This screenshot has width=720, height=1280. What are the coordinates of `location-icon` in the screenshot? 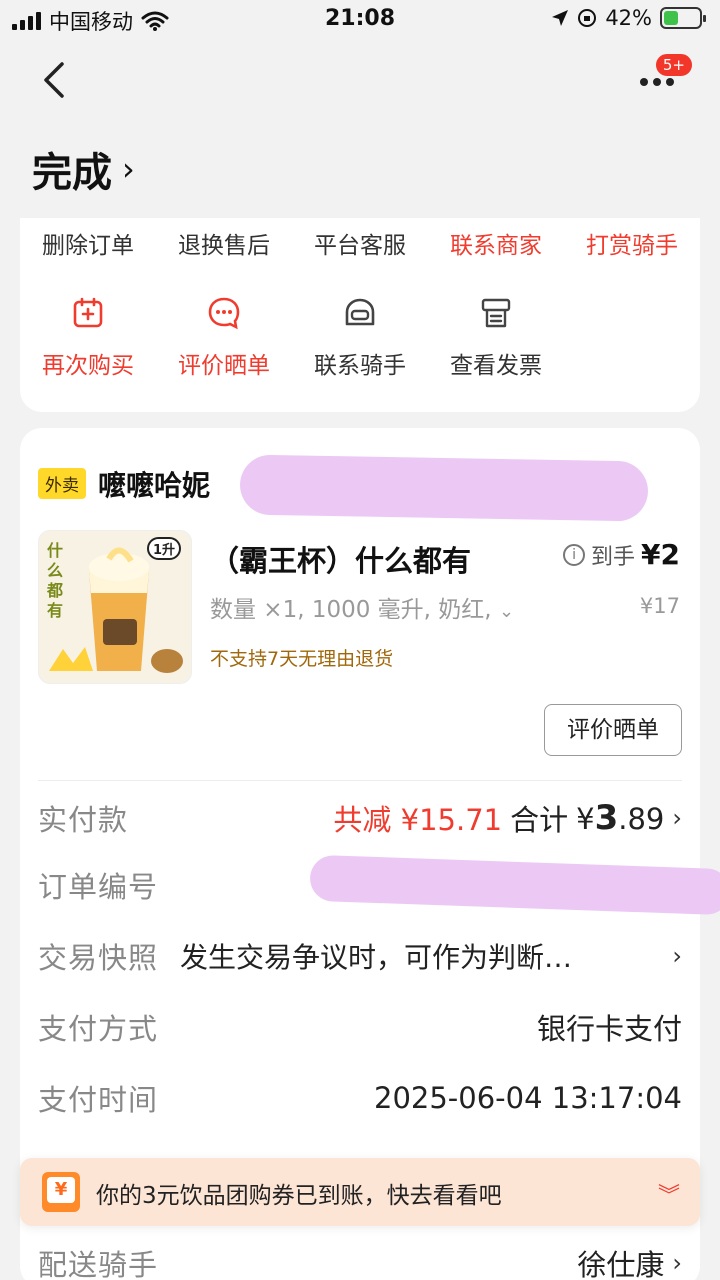 It's located at (560, 18).